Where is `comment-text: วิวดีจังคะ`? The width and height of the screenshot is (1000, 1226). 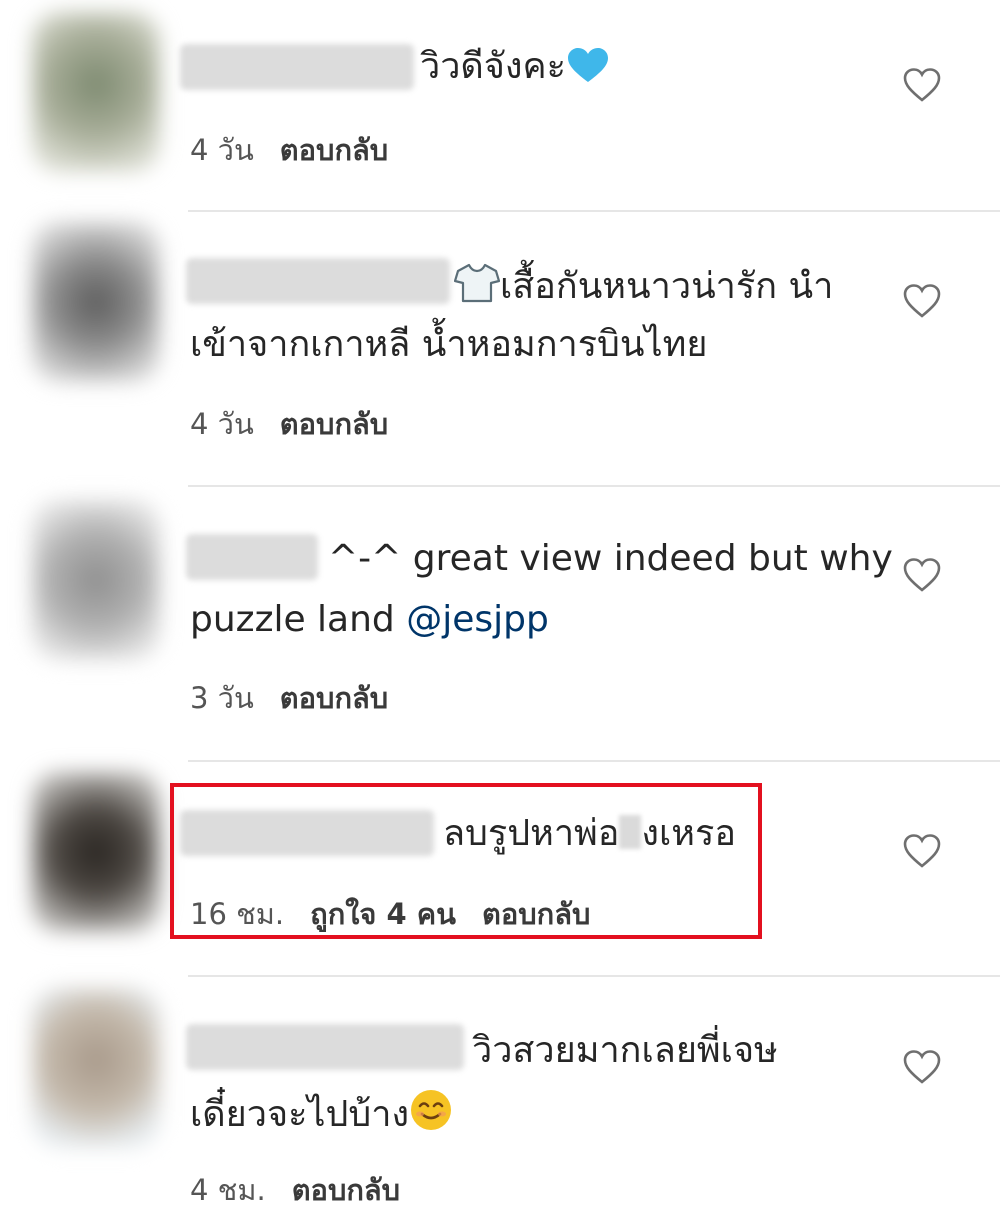 comment-text: วิวดีจังคะ is located at coordinates (515, 70).